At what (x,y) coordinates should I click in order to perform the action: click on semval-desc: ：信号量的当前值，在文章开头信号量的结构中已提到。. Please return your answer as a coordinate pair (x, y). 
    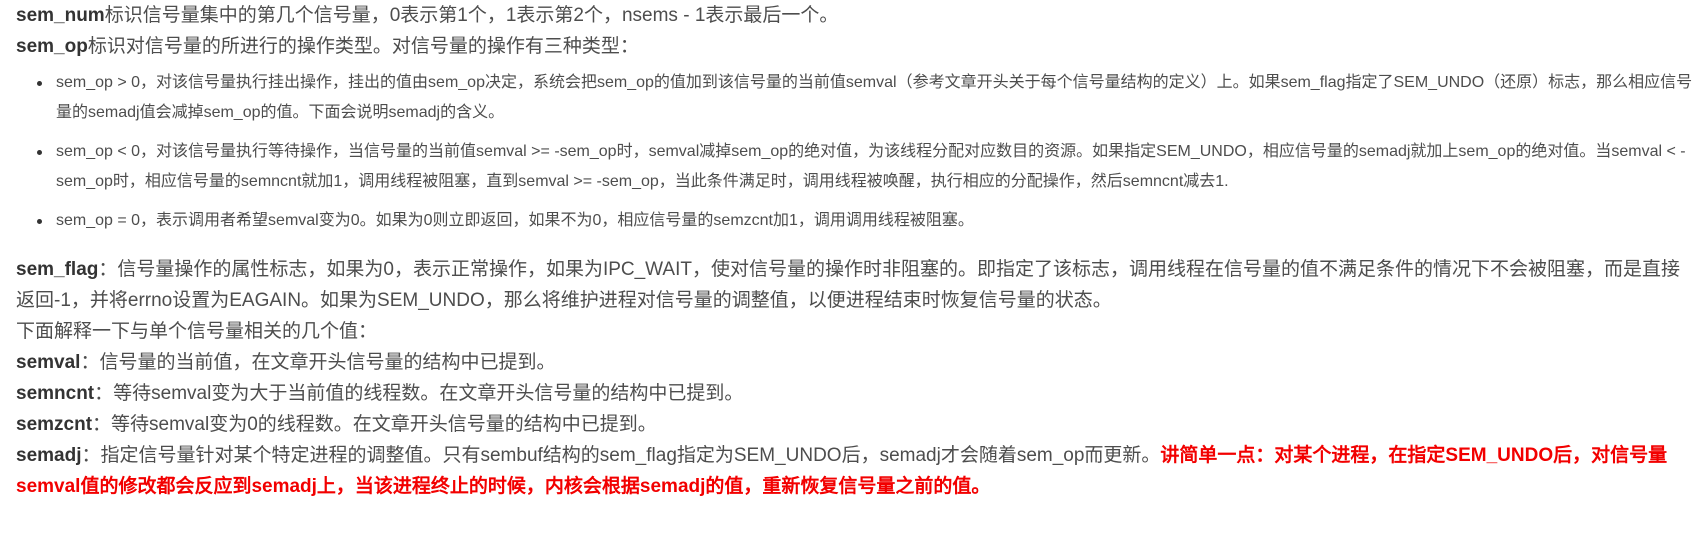
    Looking at the image, I should click on (318, 362).